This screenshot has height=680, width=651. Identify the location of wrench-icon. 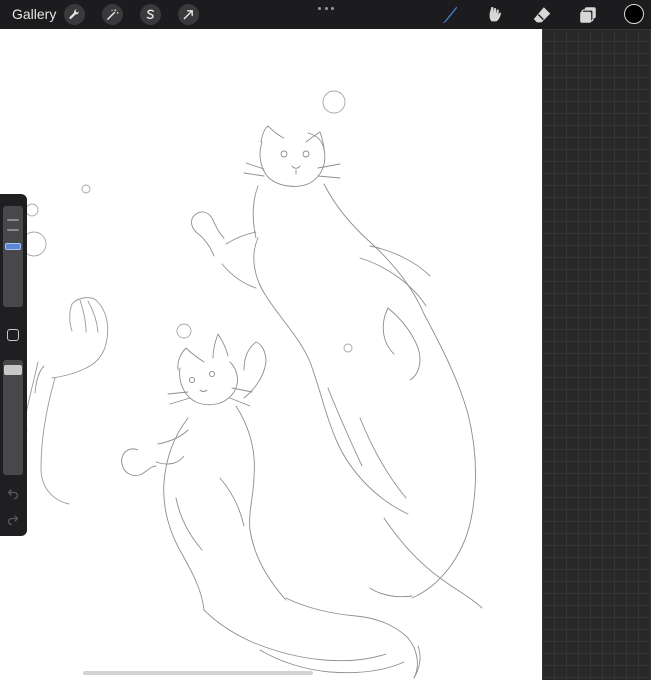
(74, 14).